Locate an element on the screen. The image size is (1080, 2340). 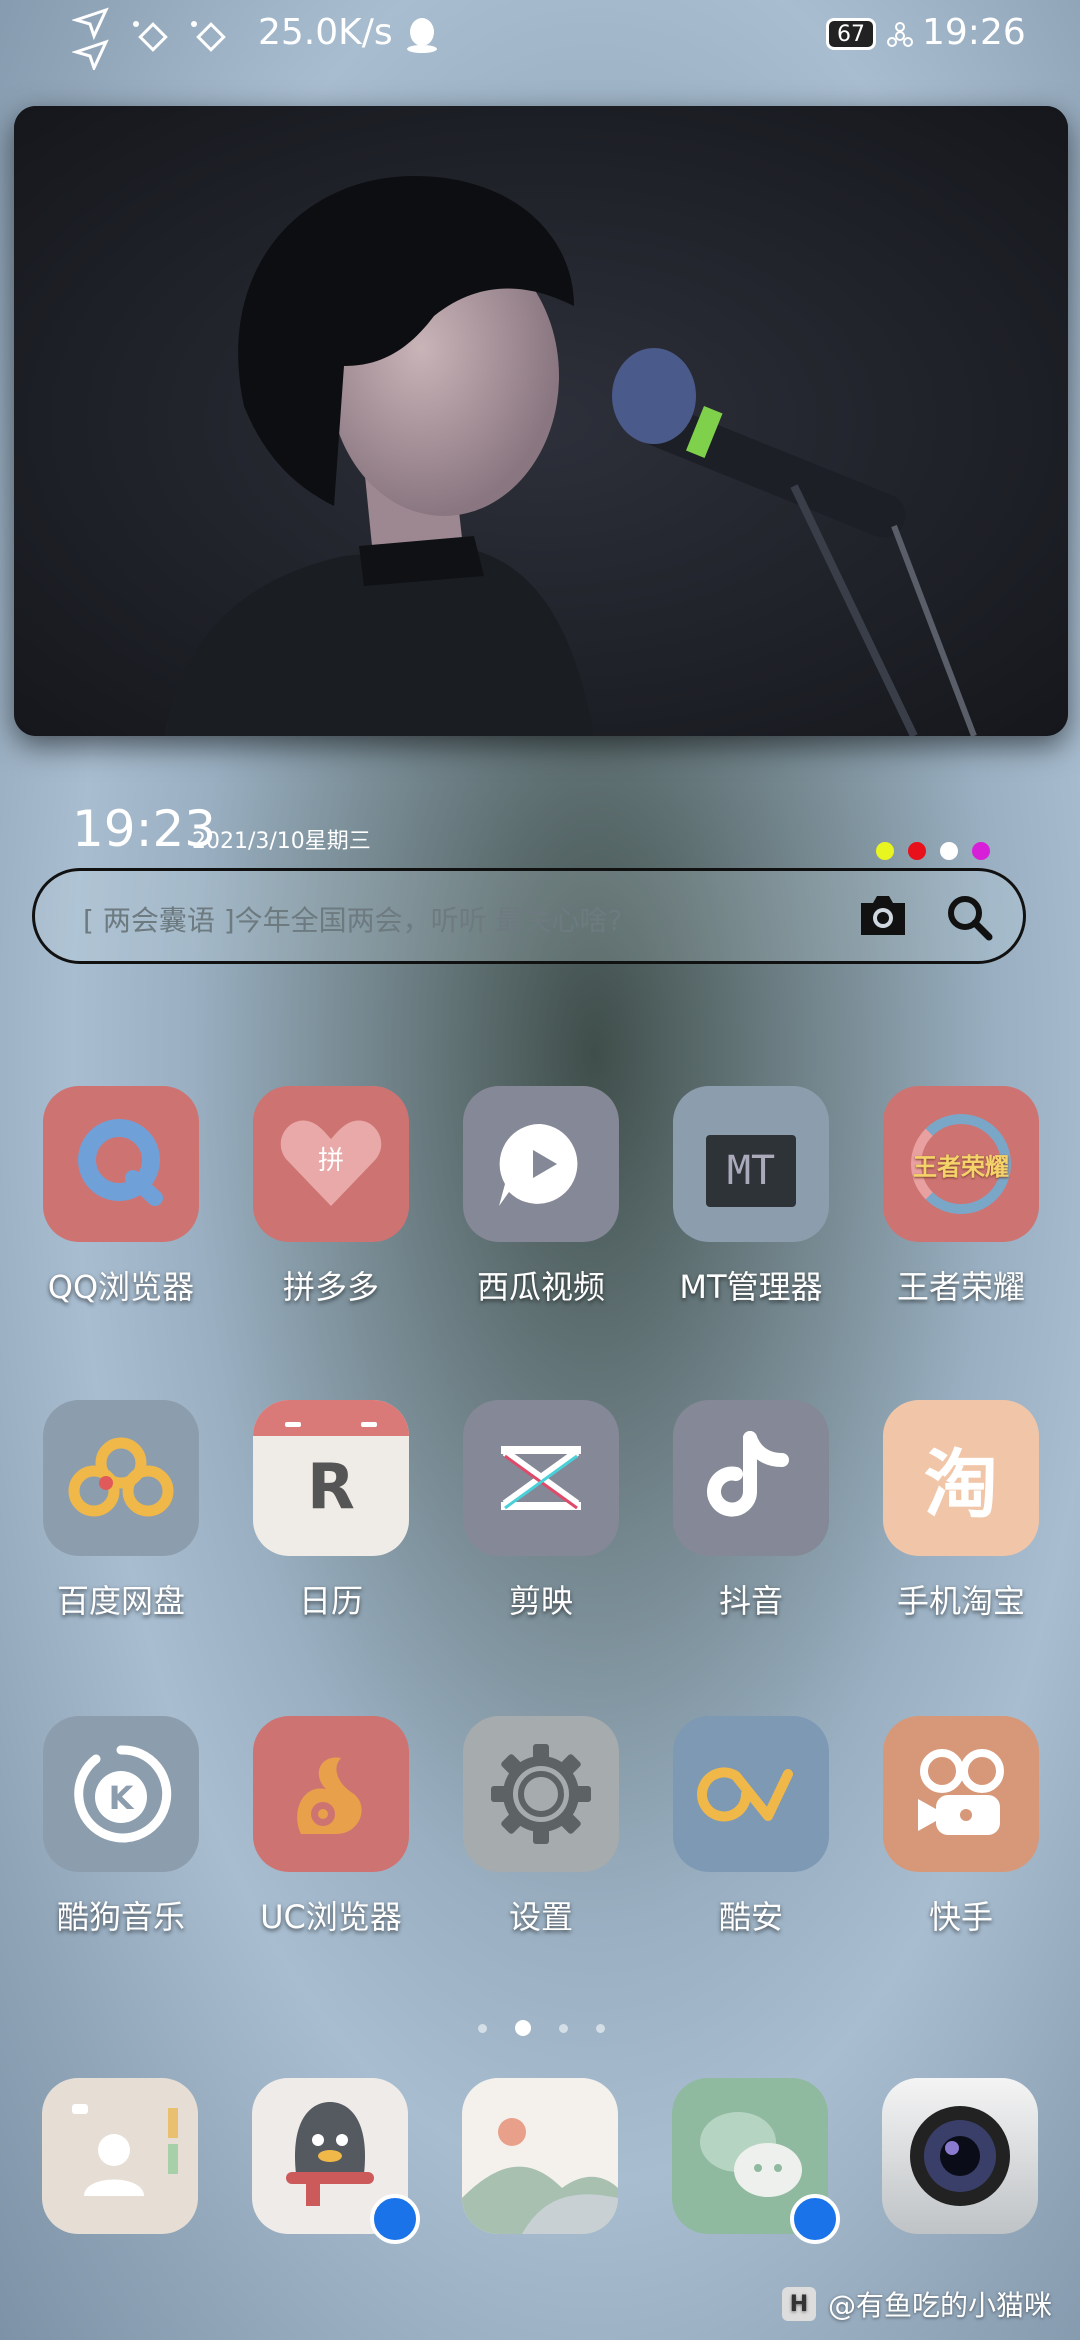
app-honor-of-kings: 王者荣耀 王者荣耀 is located at coordinates (961, 1197).